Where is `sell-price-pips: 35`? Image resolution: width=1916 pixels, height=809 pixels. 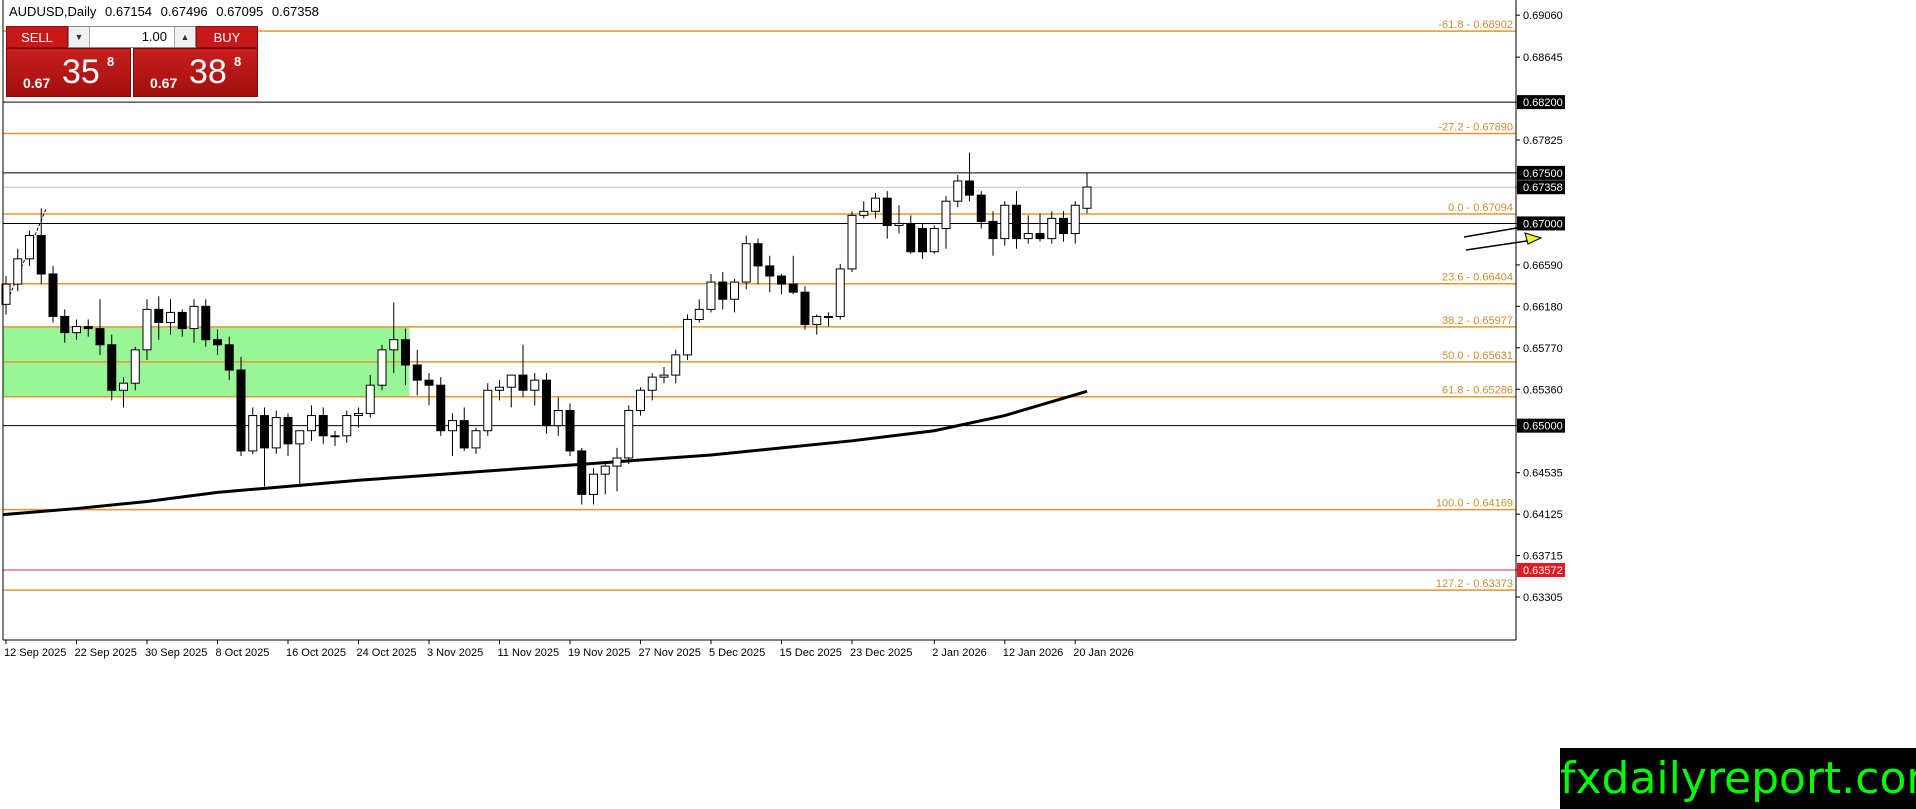 sell-price-pips: 35 is located at coordinates (81, 72).